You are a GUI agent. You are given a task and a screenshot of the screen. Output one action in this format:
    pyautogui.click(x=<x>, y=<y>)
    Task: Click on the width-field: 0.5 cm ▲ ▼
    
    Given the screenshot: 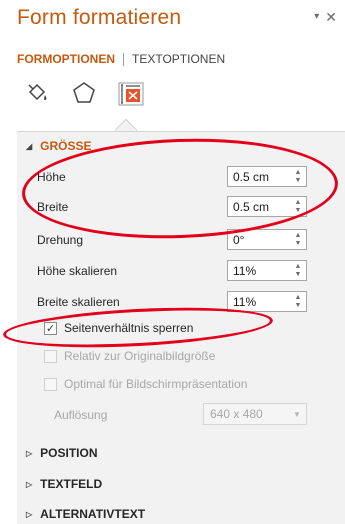 What is the action you would take?
    pyautogui.click(x=267, y=206)
    